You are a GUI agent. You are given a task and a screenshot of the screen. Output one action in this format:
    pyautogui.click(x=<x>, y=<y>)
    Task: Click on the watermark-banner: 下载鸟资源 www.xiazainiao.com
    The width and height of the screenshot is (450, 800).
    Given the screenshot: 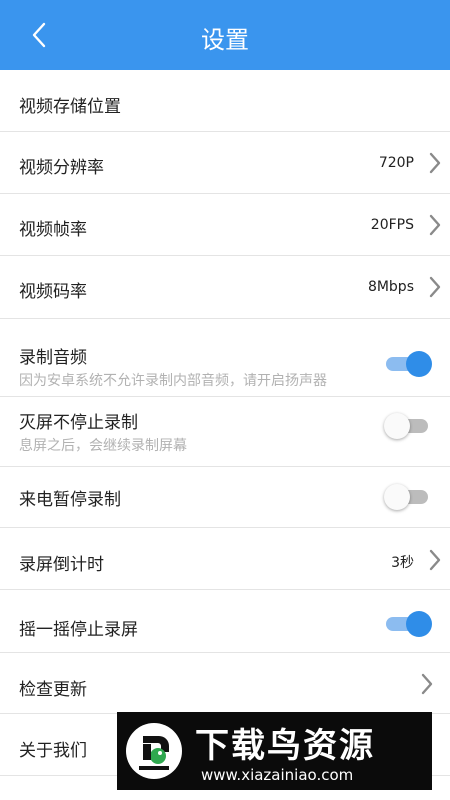 What is the action you would take?
    pyautogui.click(x=274, y=751)
    